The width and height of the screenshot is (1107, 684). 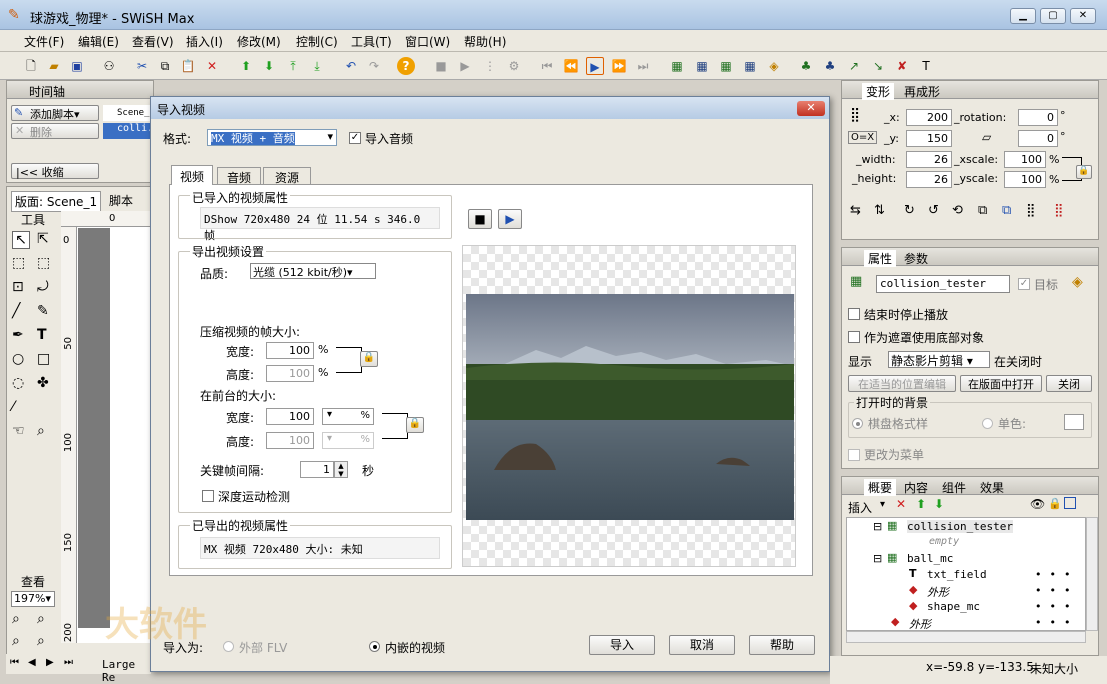 I want to click on move-top-icon: ⤒, so click(x=293, y=66).